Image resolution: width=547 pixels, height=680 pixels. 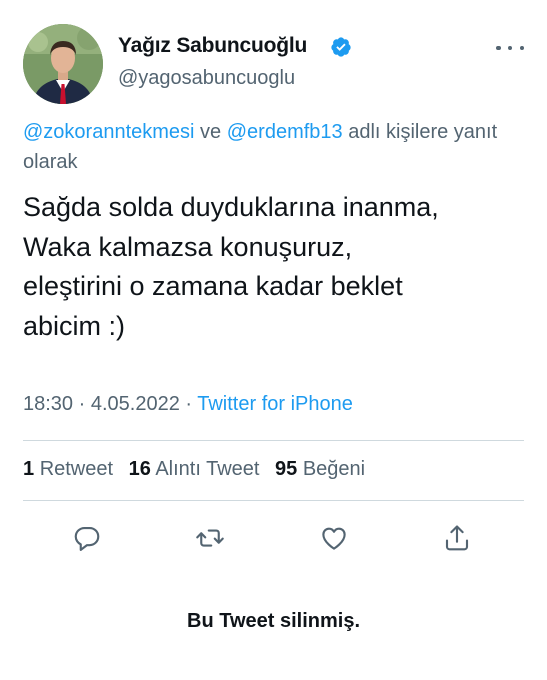 I want to click on likes-count: 95, so click(x=286, y=469).